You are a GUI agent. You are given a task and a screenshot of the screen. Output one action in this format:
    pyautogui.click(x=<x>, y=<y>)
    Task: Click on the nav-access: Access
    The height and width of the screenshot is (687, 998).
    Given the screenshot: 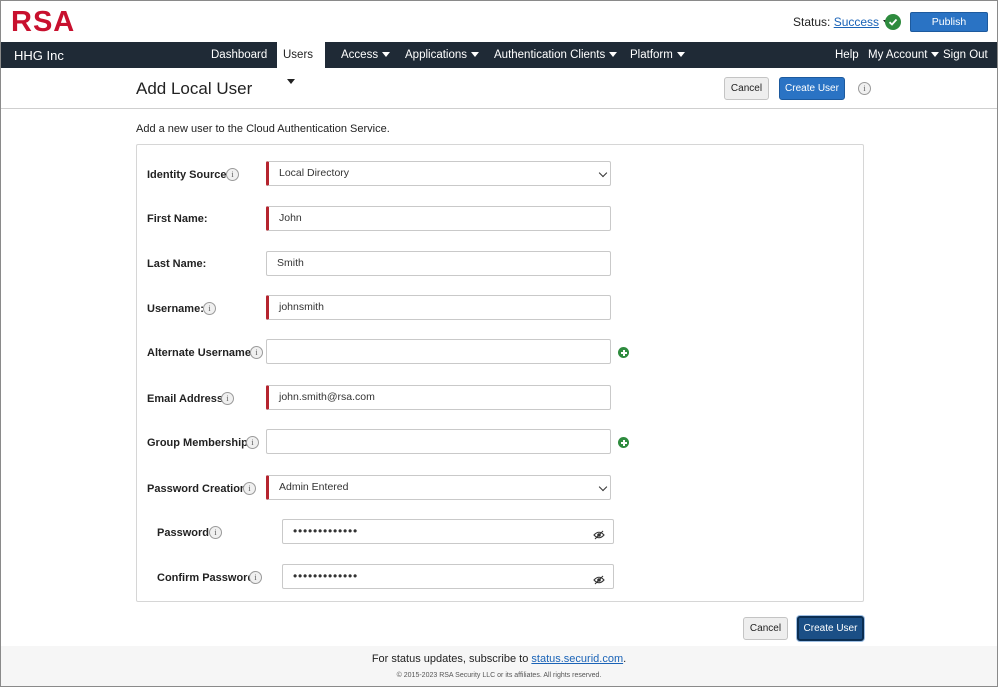 What is the action you would take?
    pyautogui.click(x=365, y=55)
    